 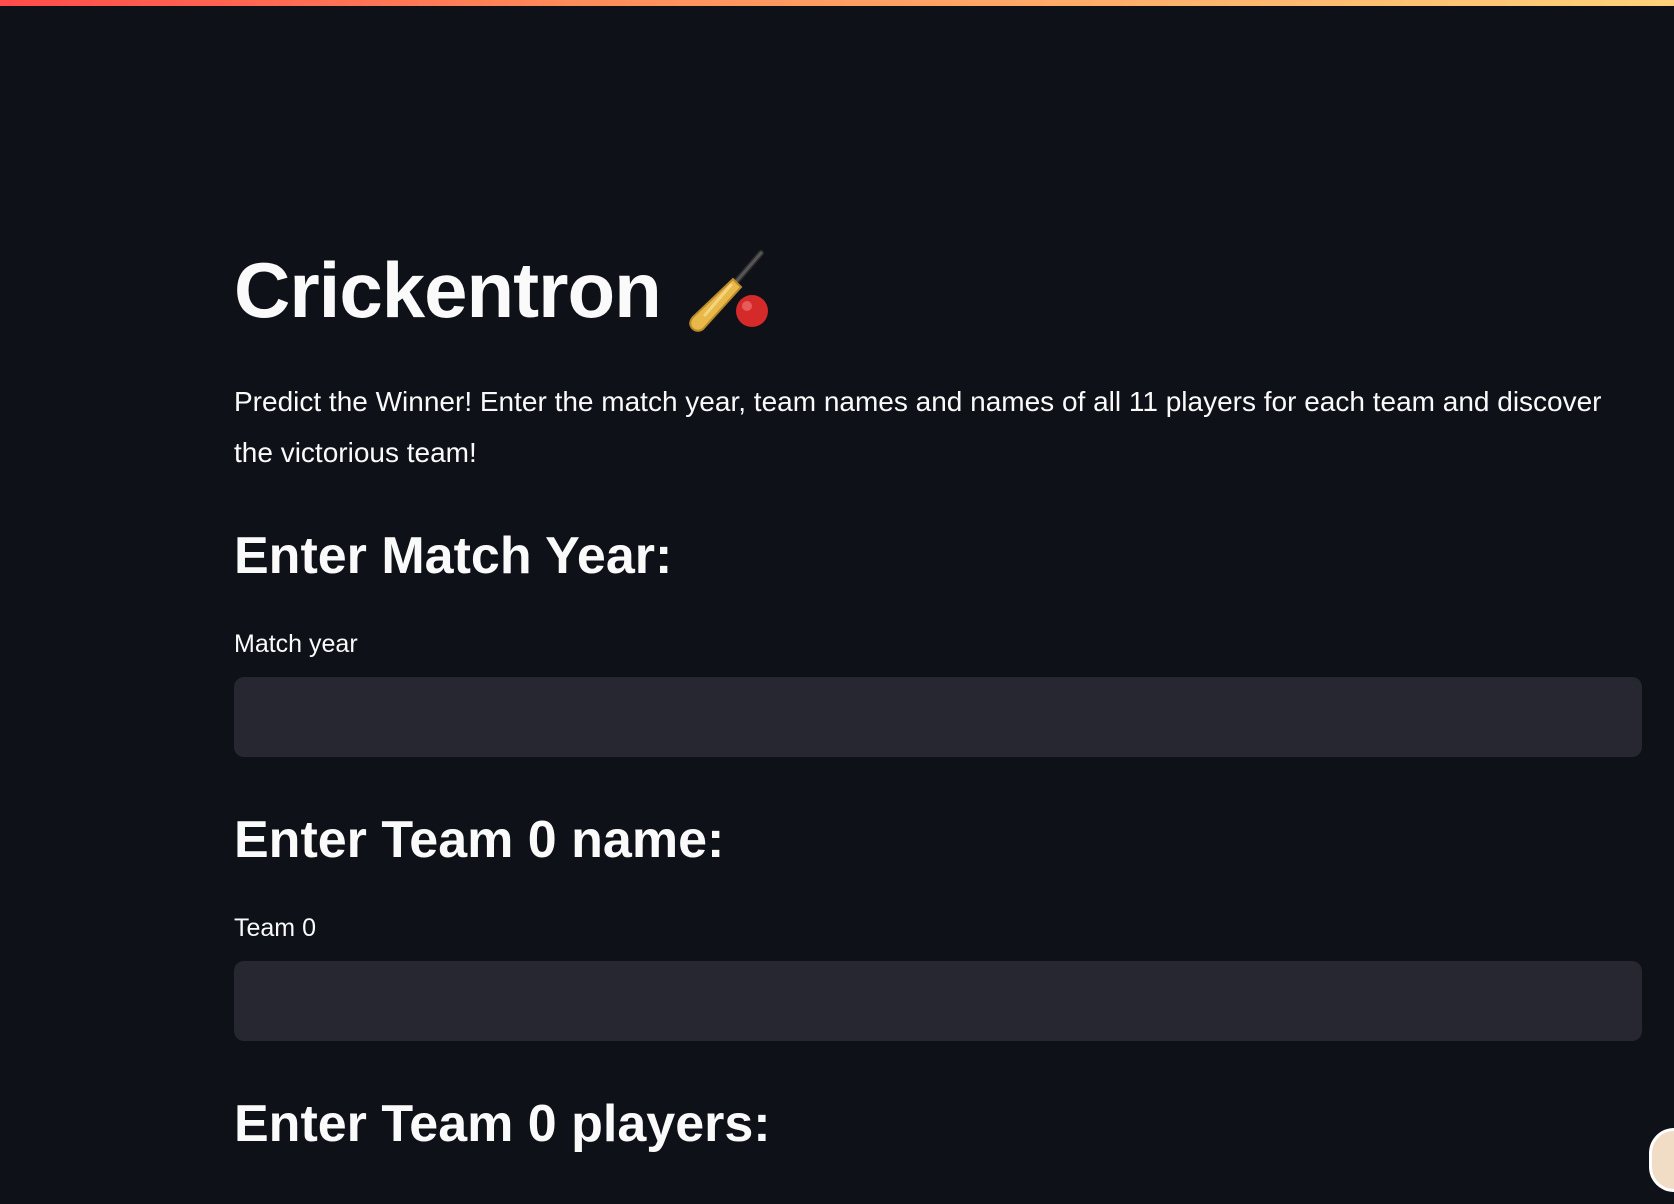 I want to click on cricket-bat-ball-icon, so click(x=728, y=290).